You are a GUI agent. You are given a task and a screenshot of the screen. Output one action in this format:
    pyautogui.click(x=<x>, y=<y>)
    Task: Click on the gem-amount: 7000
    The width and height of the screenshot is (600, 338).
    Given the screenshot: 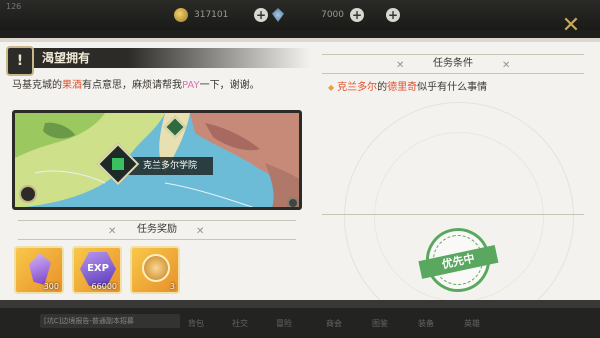 What is the action you would take?
    pyautogui.click(x=332, y=15)
    